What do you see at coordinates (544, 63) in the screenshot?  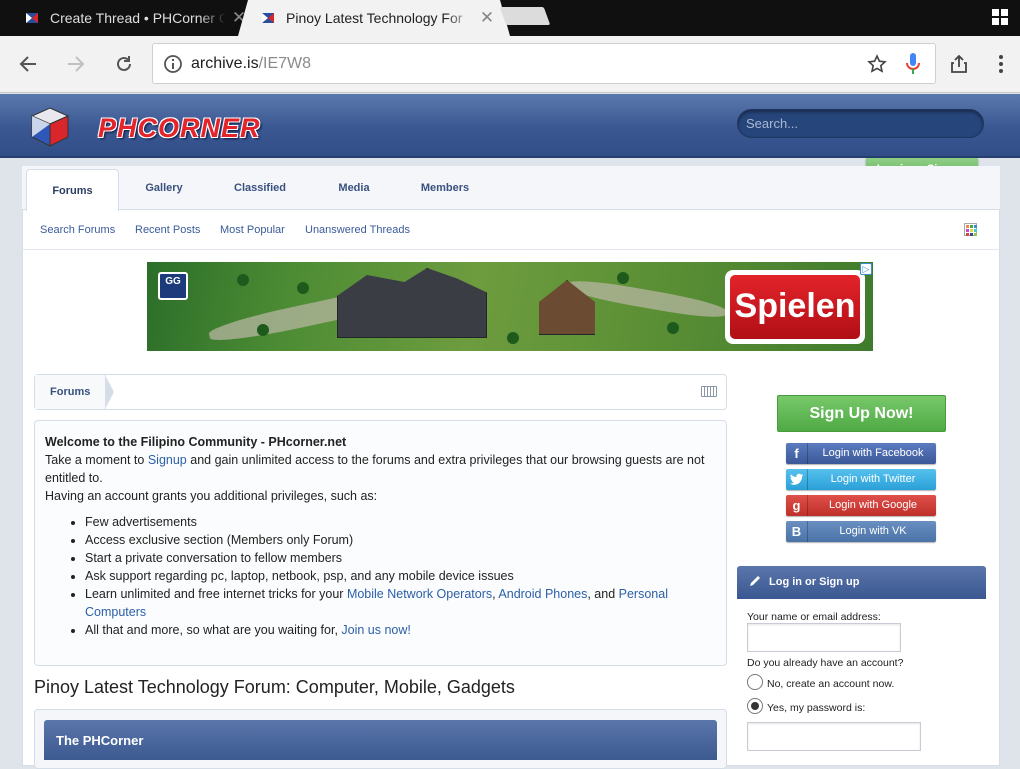 I see `address-bar: archive.is/IE7W8` at bounding box center [544, 63].